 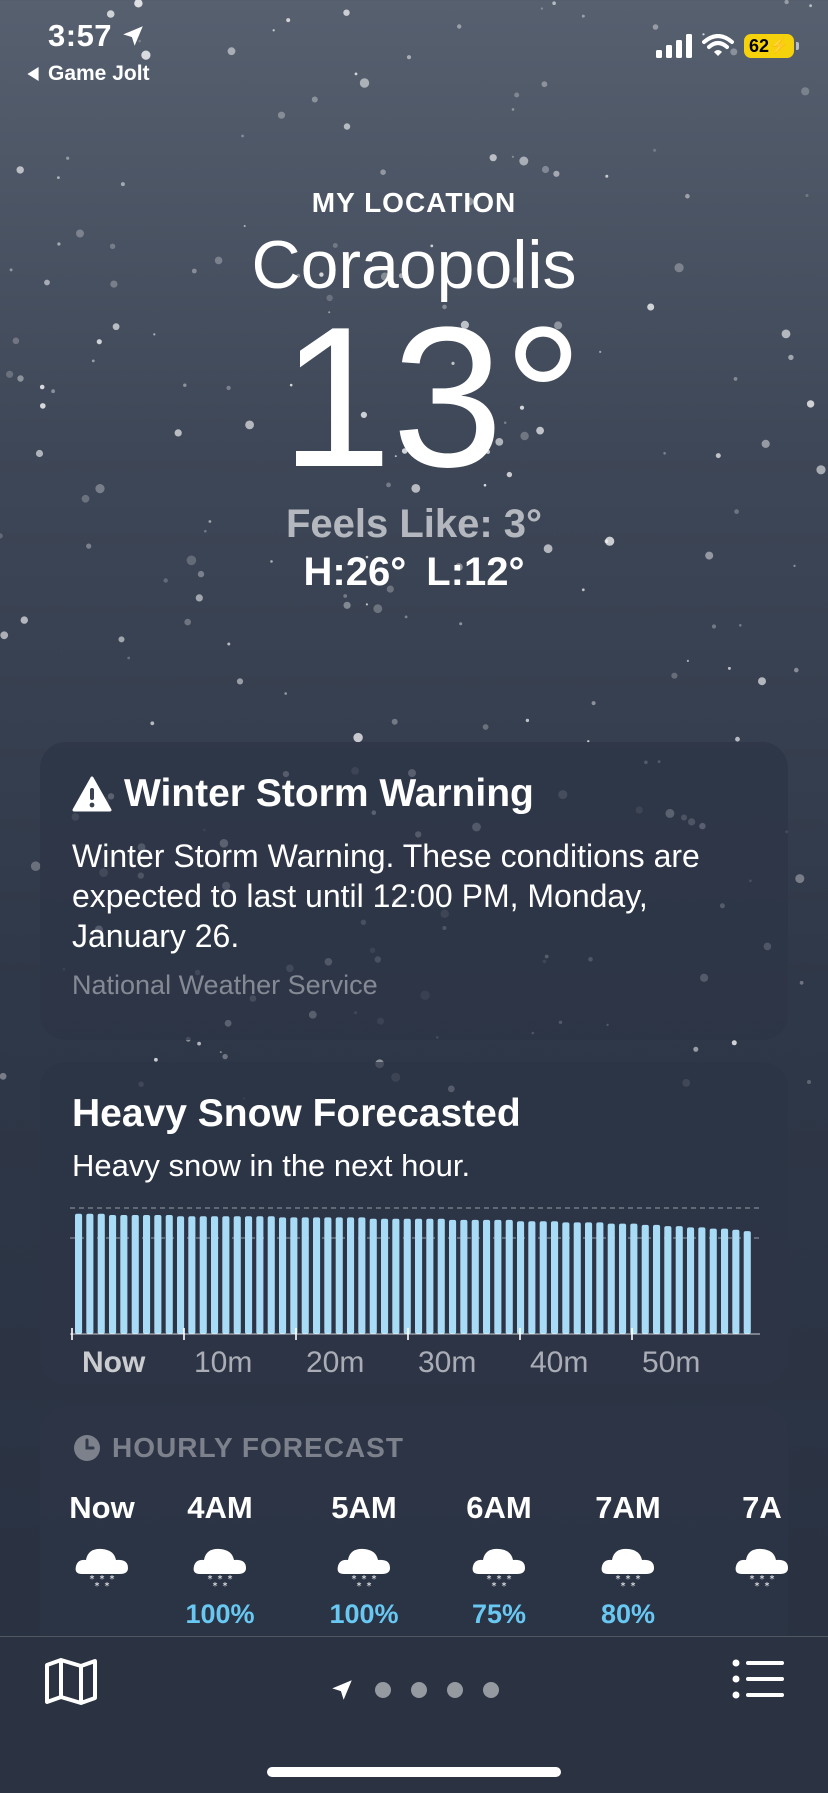 I want to click on home-indicator, so click(x=414, y=1772).